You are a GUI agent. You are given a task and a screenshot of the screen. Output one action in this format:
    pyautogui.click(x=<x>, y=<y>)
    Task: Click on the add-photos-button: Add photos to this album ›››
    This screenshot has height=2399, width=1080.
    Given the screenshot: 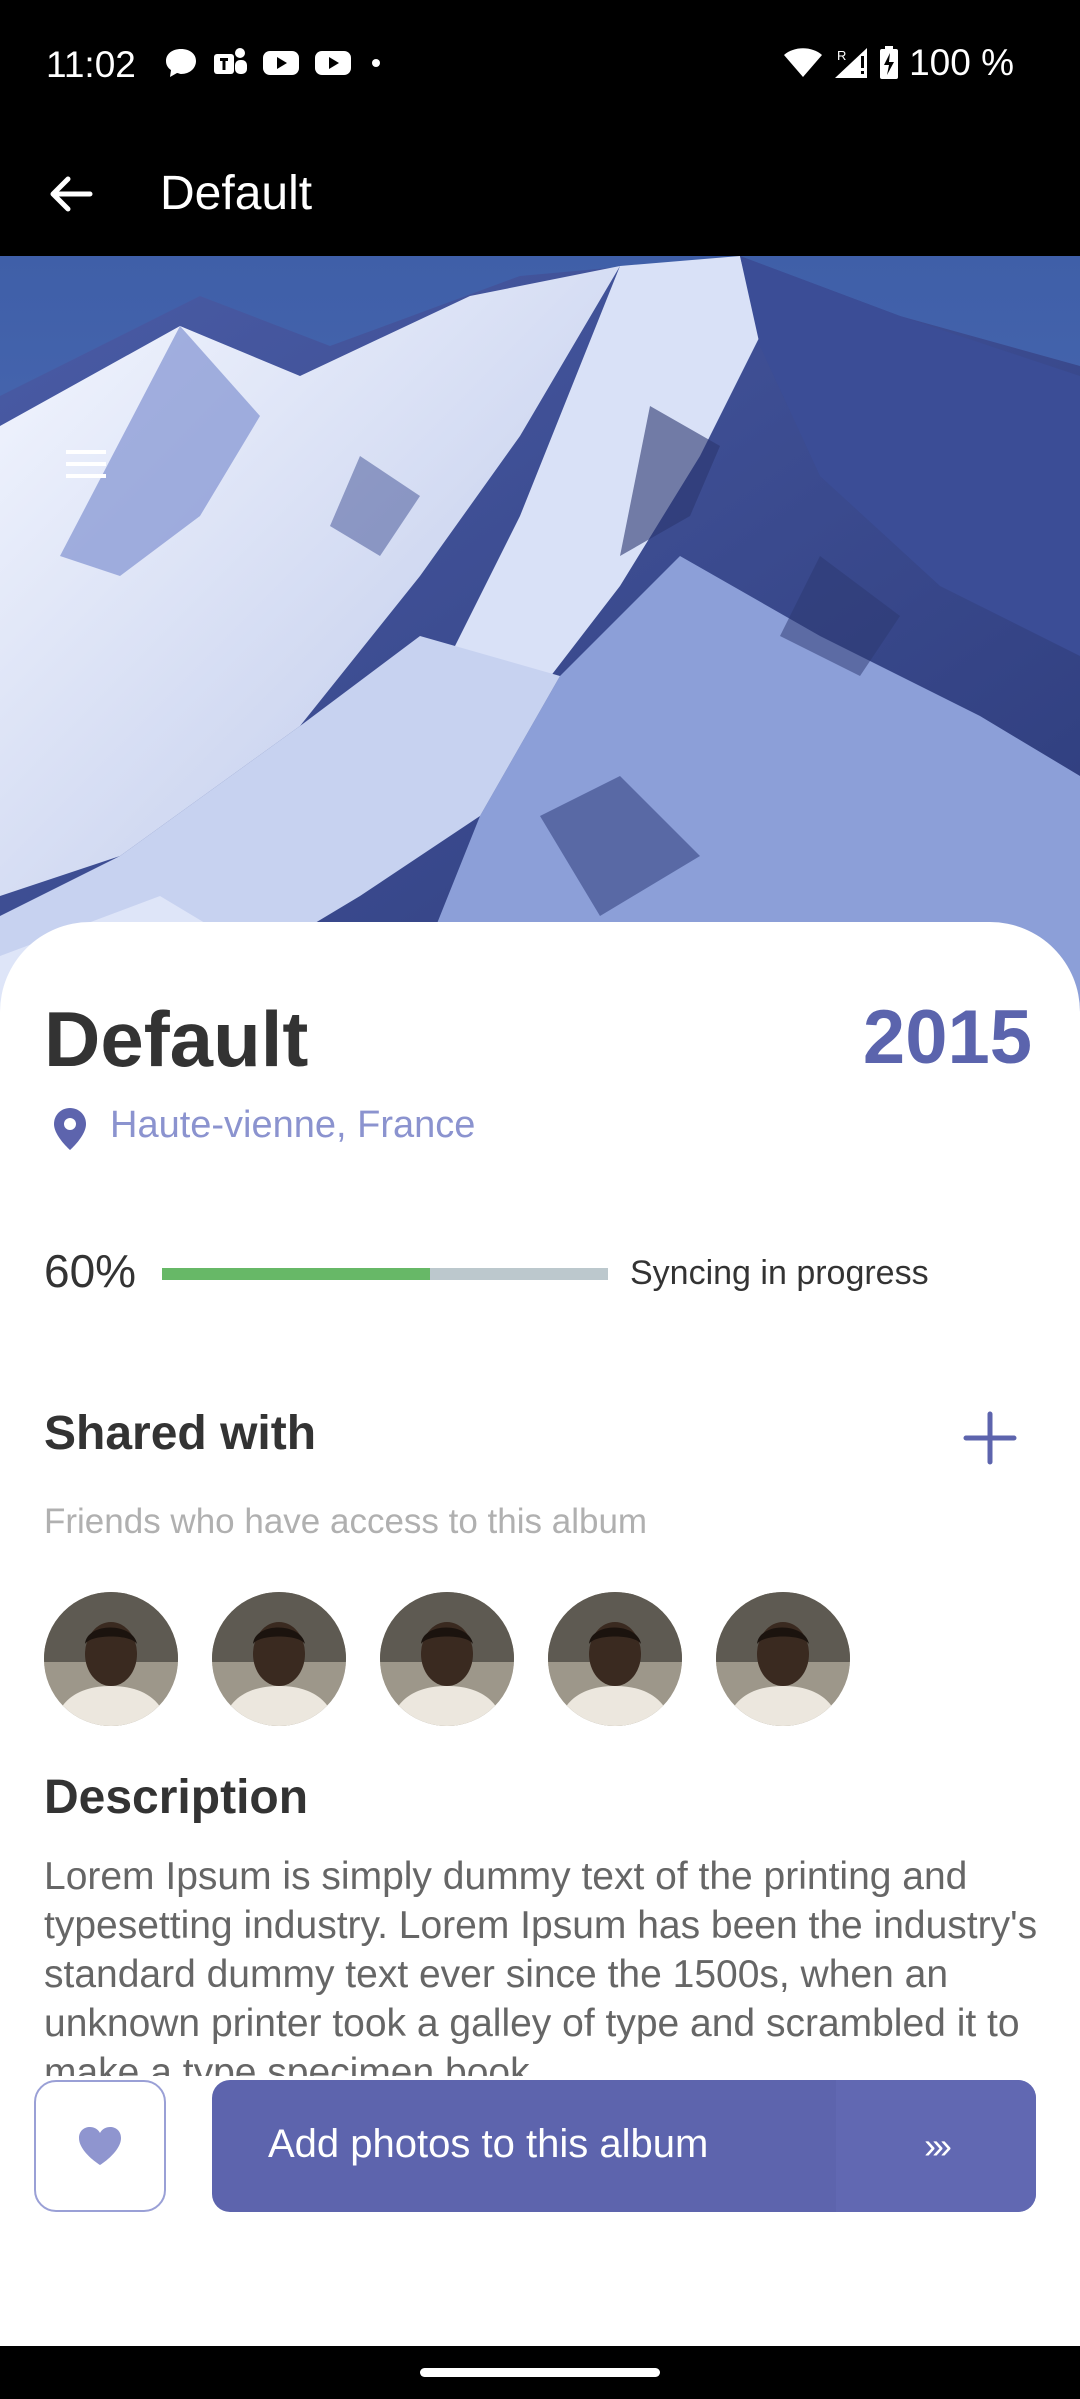 What is the action you would take?
    pyautogui.click(x=624, y=2146)
    